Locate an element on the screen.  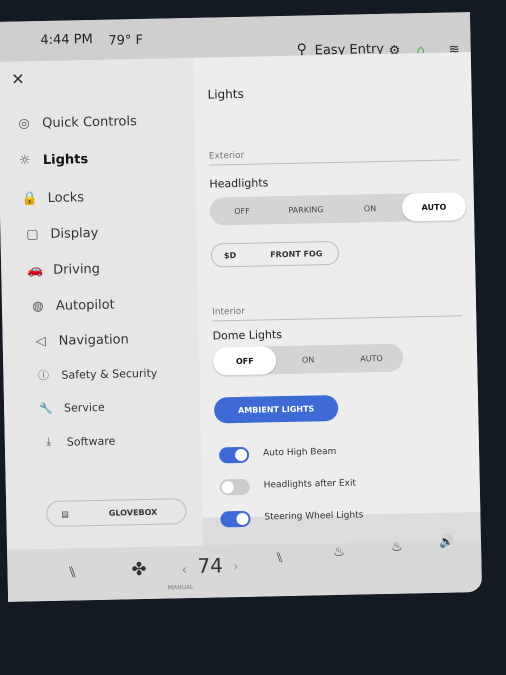
lights-icon: ☼ is located at coordinates (24, 161).